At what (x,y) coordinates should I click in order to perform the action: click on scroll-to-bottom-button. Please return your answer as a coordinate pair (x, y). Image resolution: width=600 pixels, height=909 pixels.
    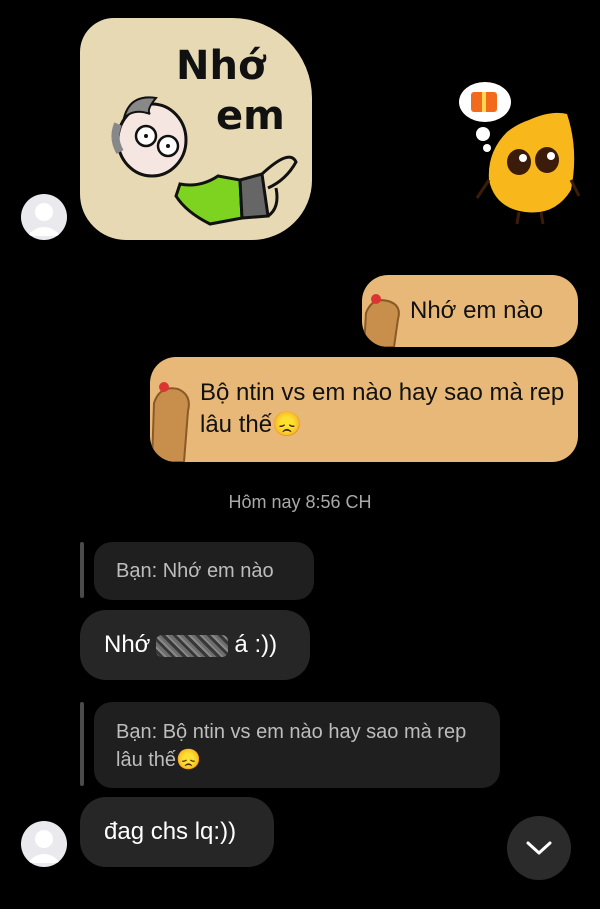
    Looking at the image, I should click on (539, 848).